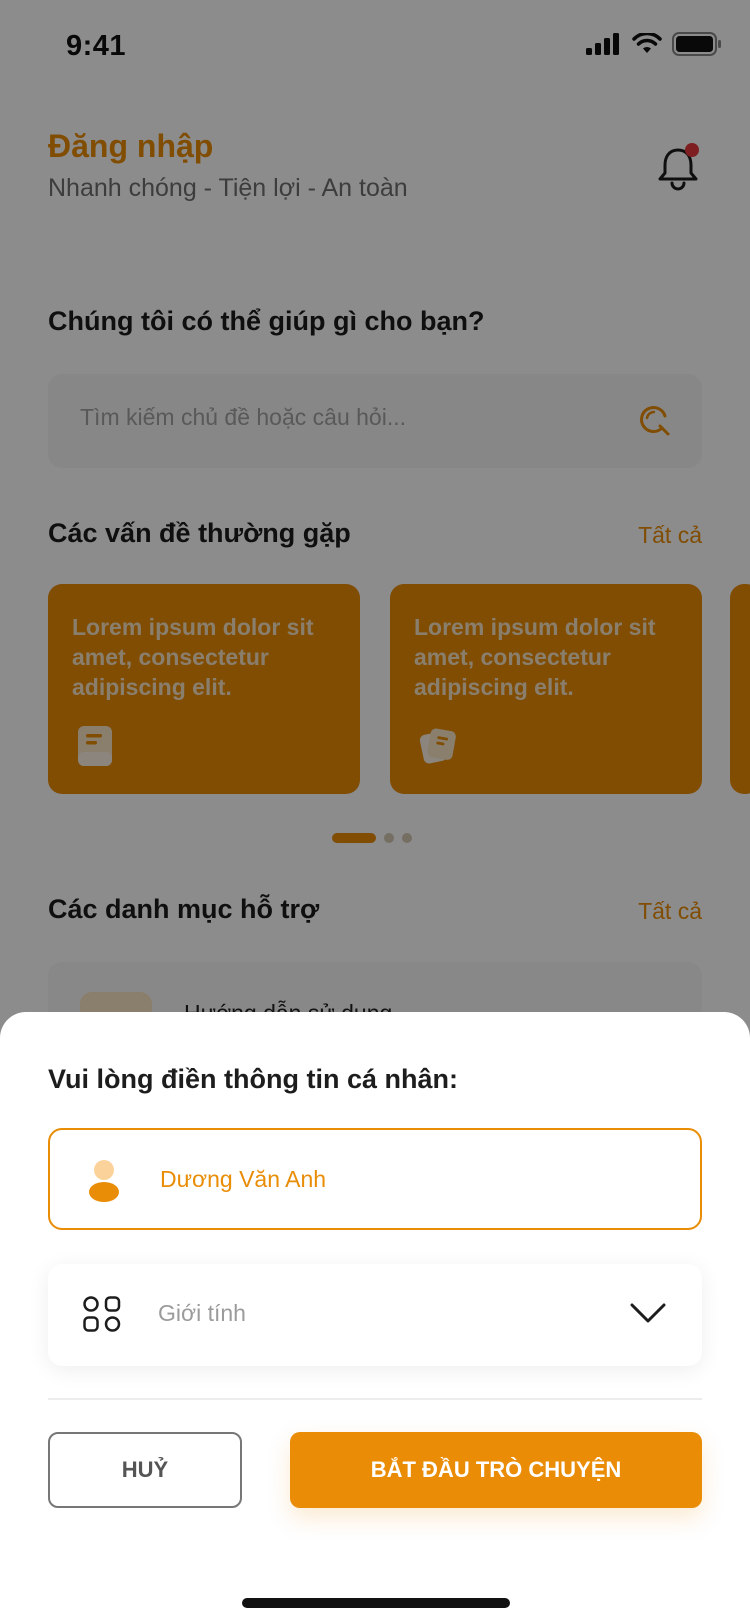 The height and width of the screenshot is (1624, 750). I want to click on name-value: Dương Văn Anh, so click(243, 1179).